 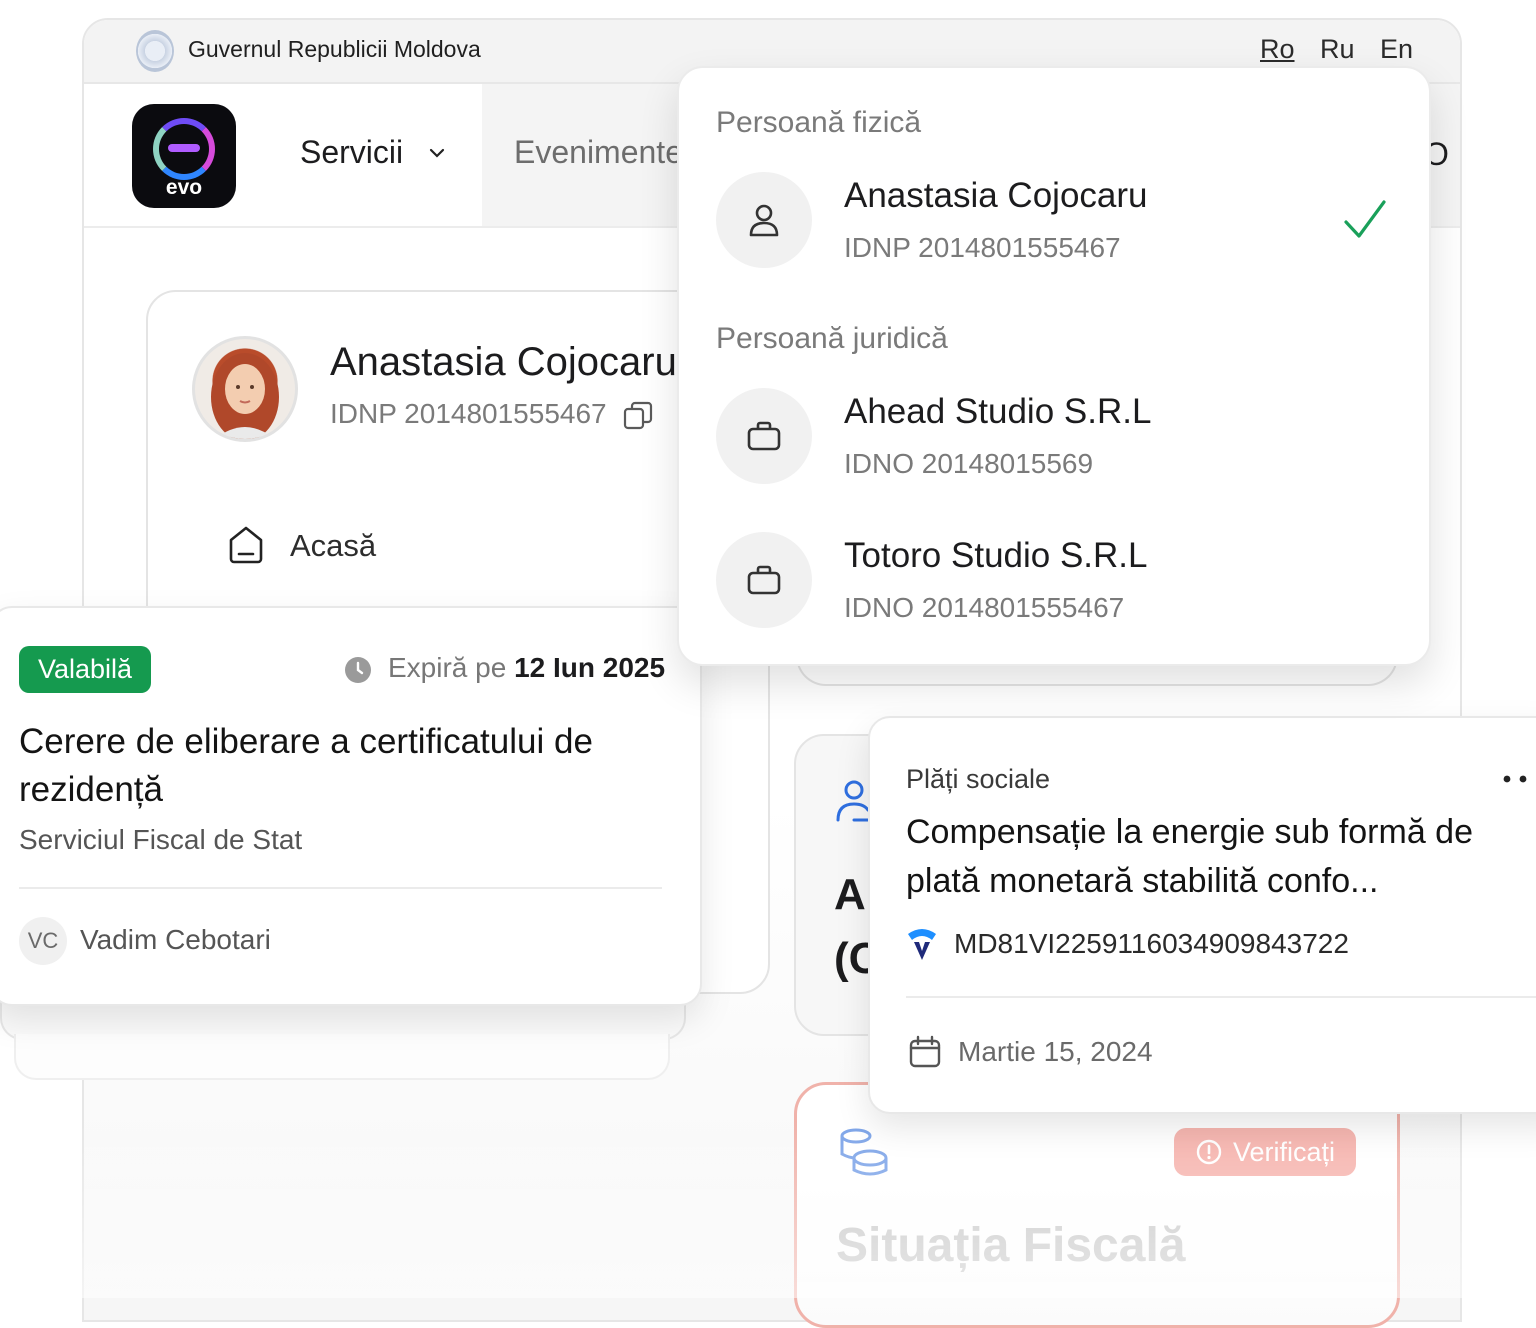 What do you see at coordinates (1517, 779) in the screenshot?
I see `more-options-icon` at bounding box center [1517, 779].